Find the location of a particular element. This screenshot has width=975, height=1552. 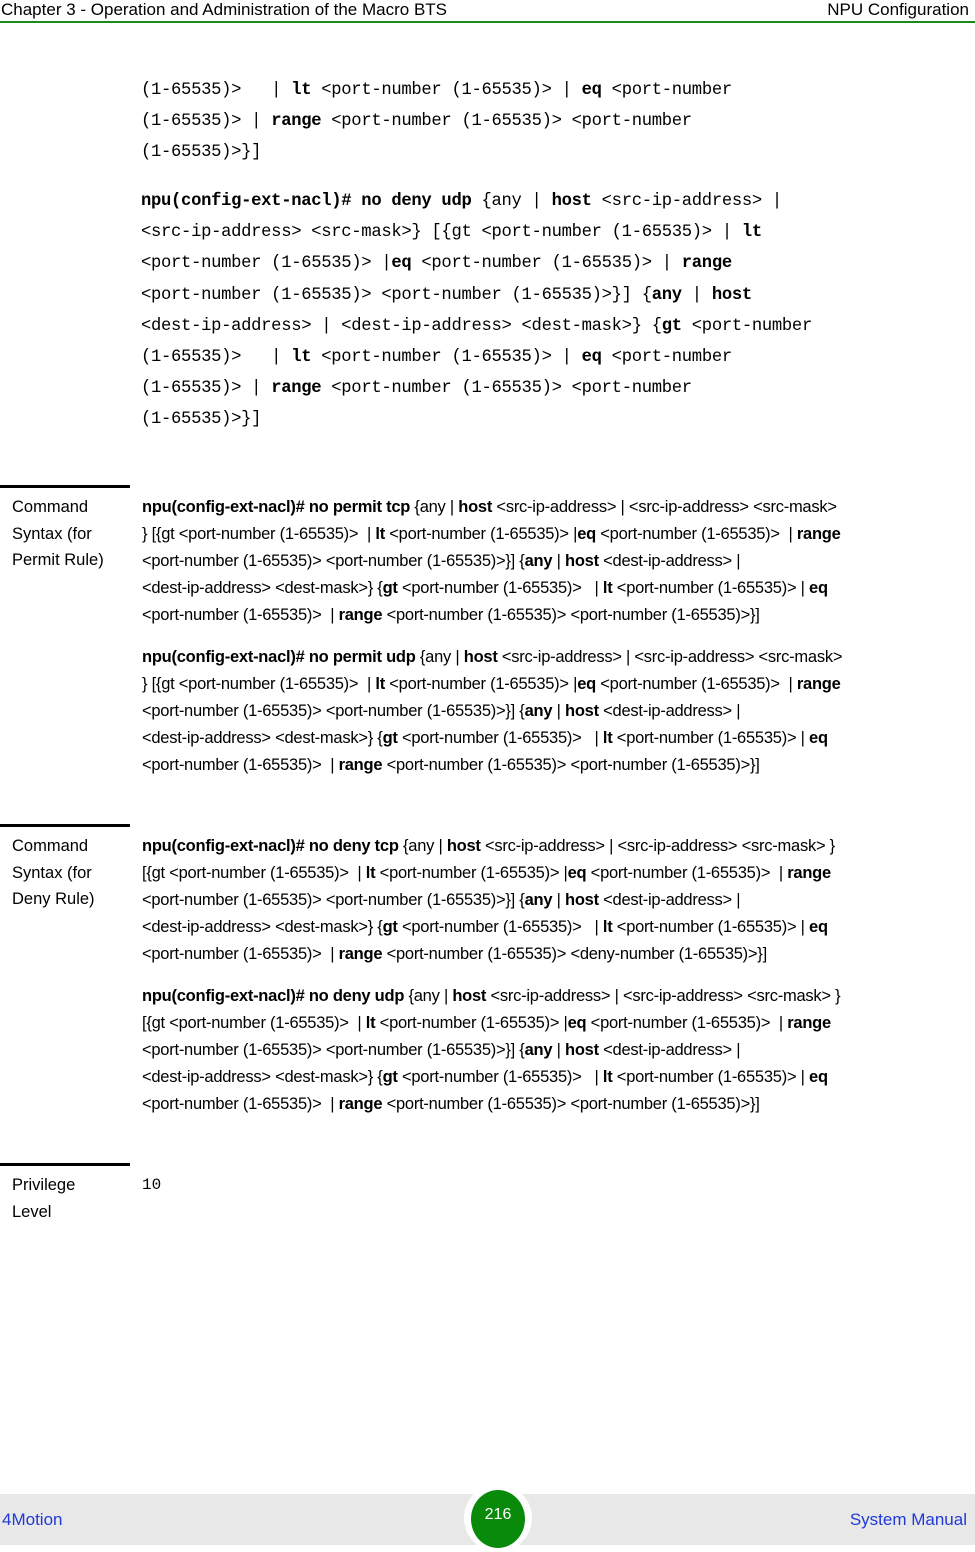

syntax-text: (1-65535)>}] is located at coordinates (201, 153).